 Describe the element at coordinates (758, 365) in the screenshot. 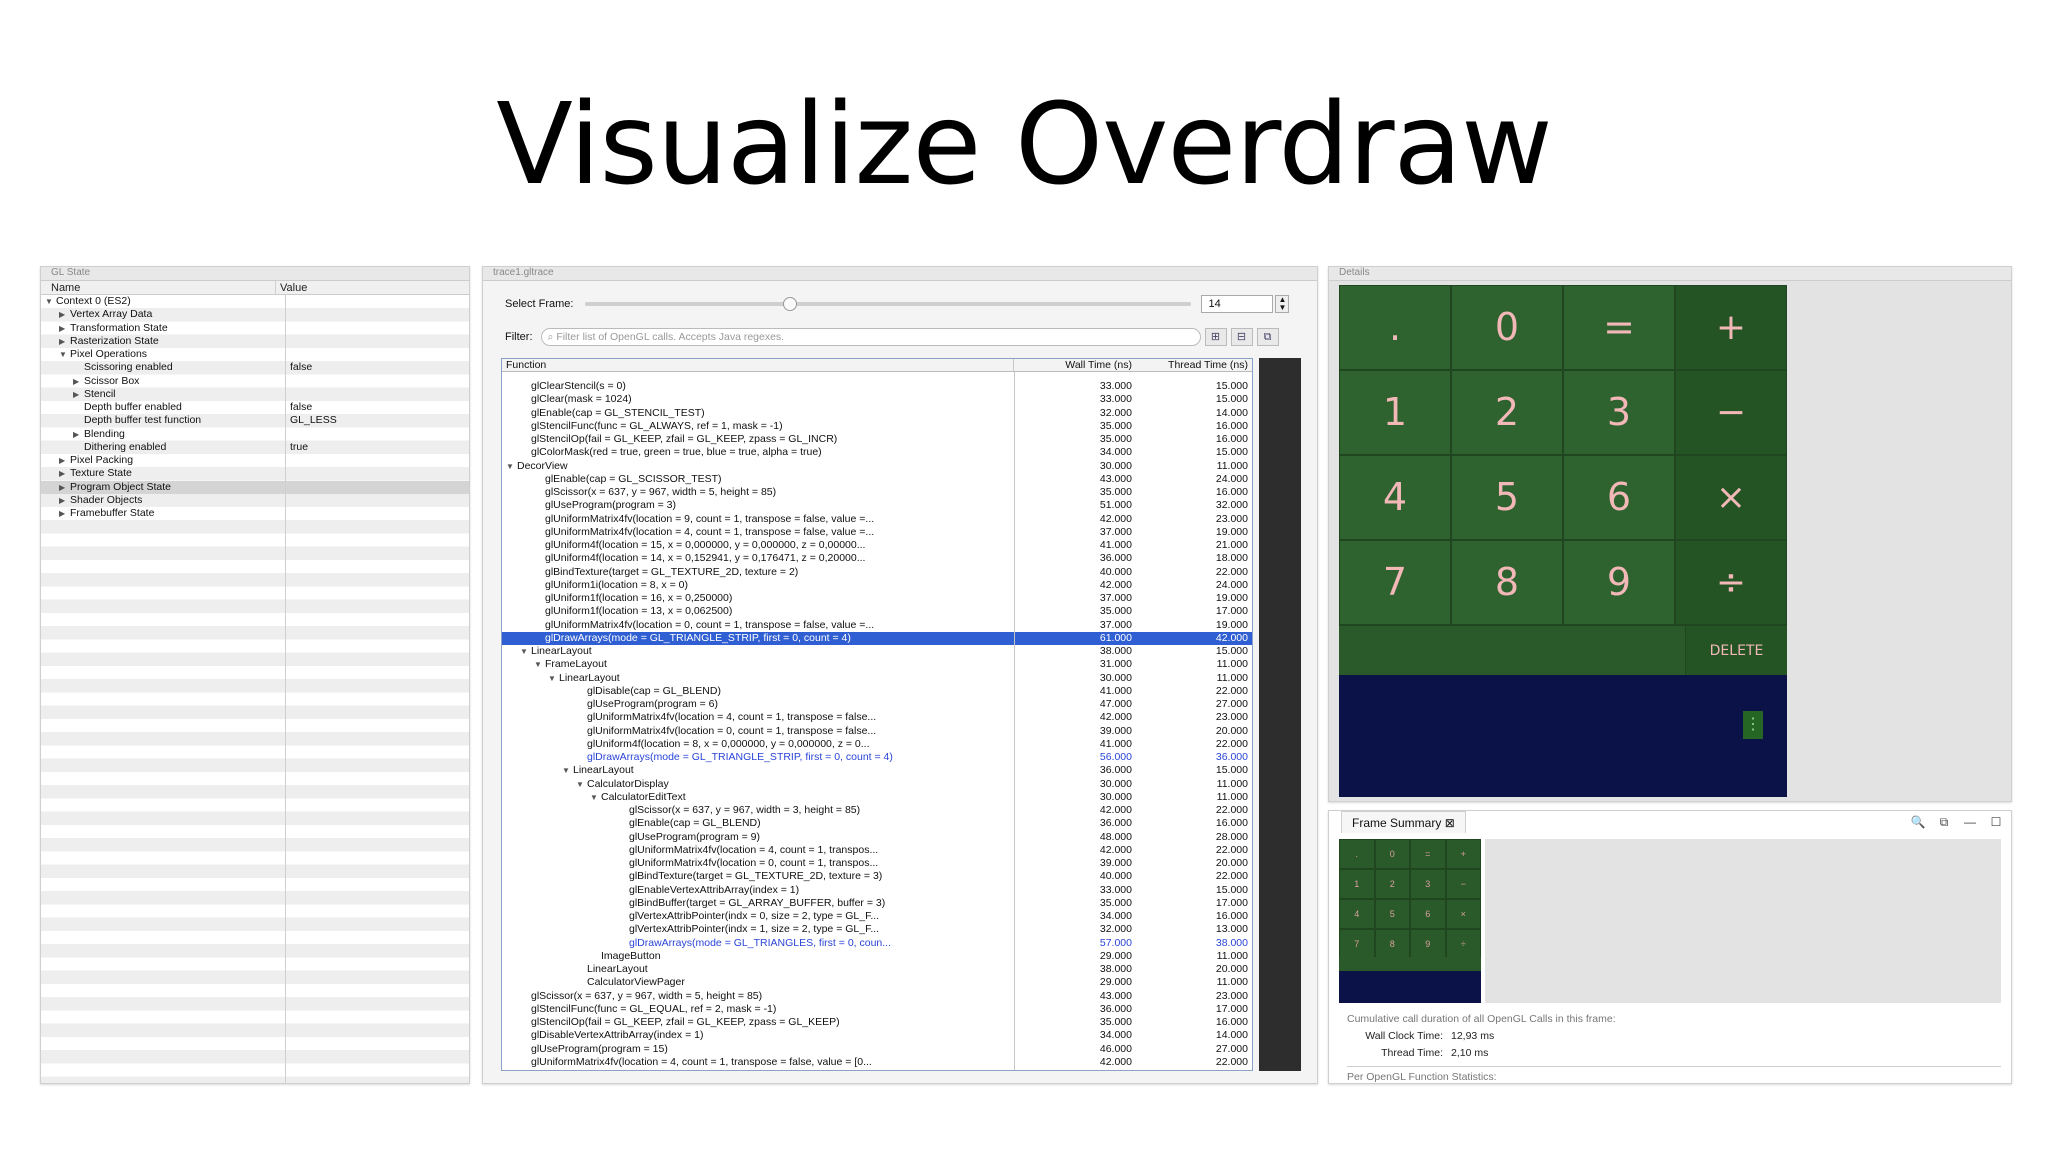

I see `function-column-header: Function` at that location.